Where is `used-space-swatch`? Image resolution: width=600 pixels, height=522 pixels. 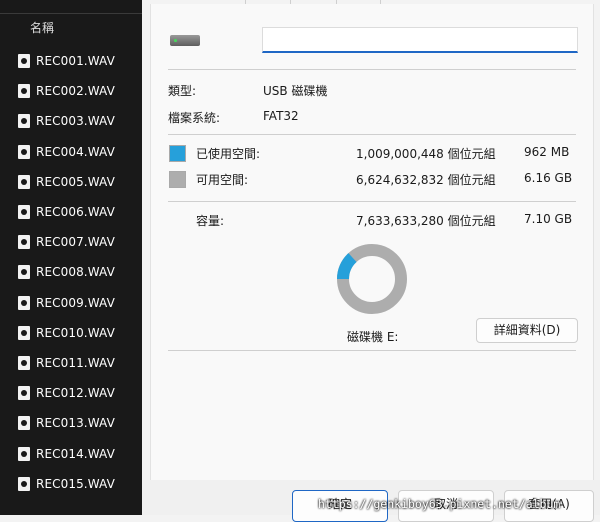
used-space-swatch is located at coordinates (177, 153).